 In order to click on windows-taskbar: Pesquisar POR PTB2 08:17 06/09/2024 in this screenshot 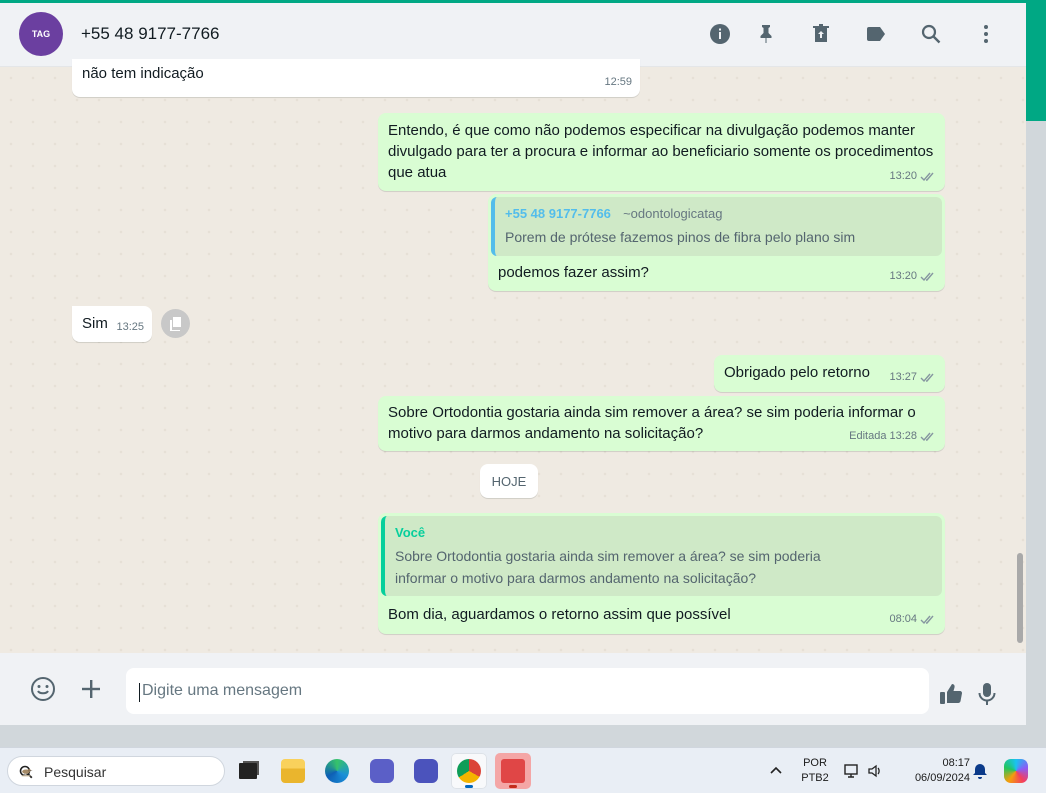, I will do `click(523, 770)`.